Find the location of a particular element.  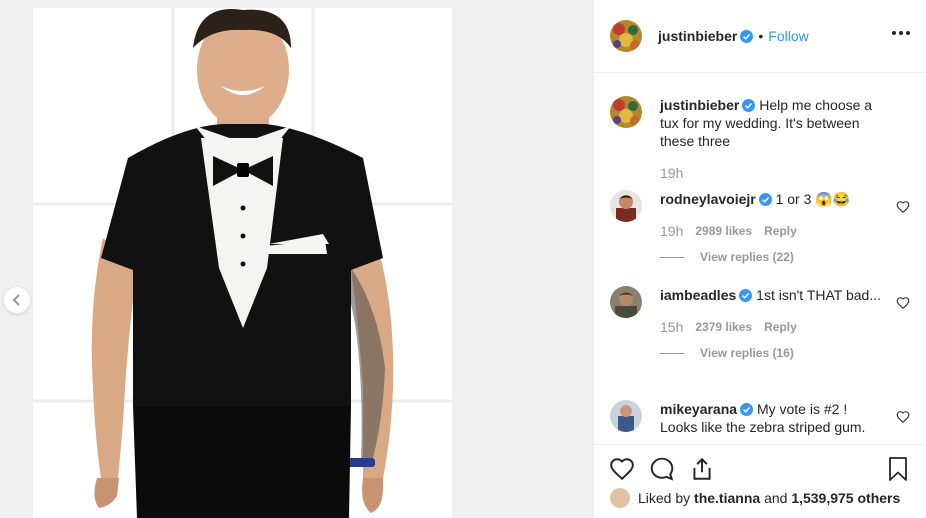

author-avatar is located at coordinates (626, 36).